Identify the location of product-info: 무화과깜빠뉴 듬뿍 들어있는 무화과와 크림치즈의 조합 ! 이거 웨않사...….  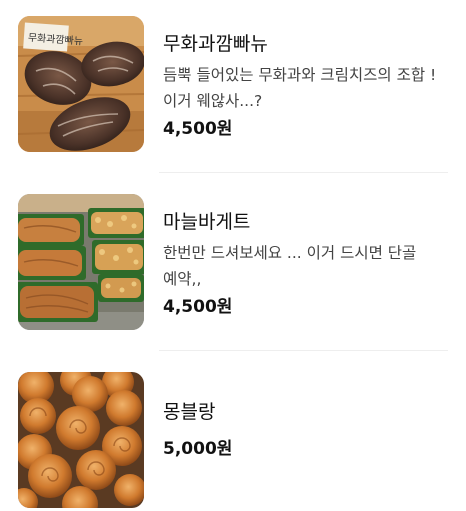
(305, 78).